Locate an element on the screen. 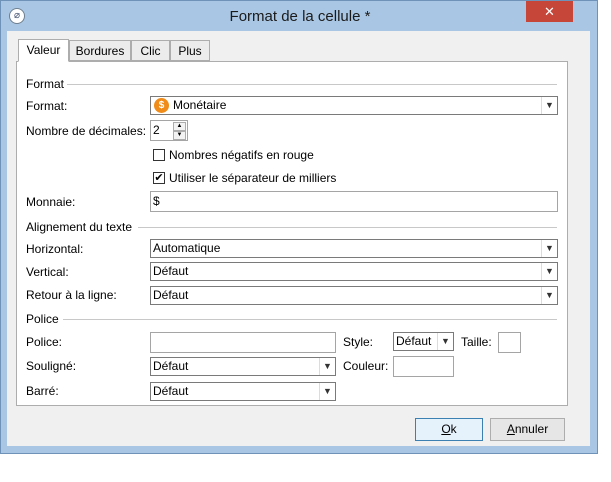 The image size is (611, 482). ok-button: Ok is located at coordinates (449, 429).